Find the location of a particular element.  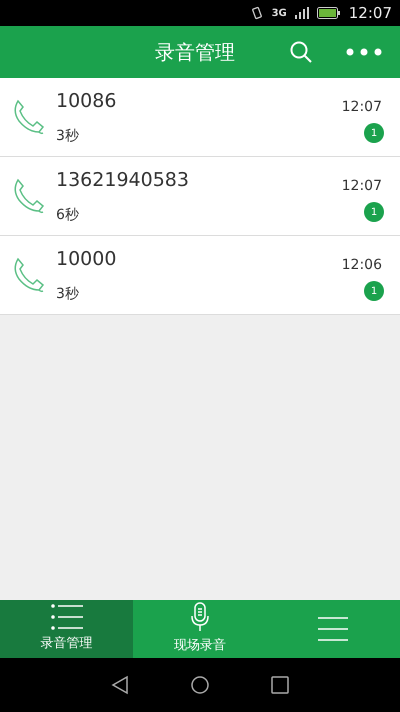

back-icon is located at coordinates (119, 685).